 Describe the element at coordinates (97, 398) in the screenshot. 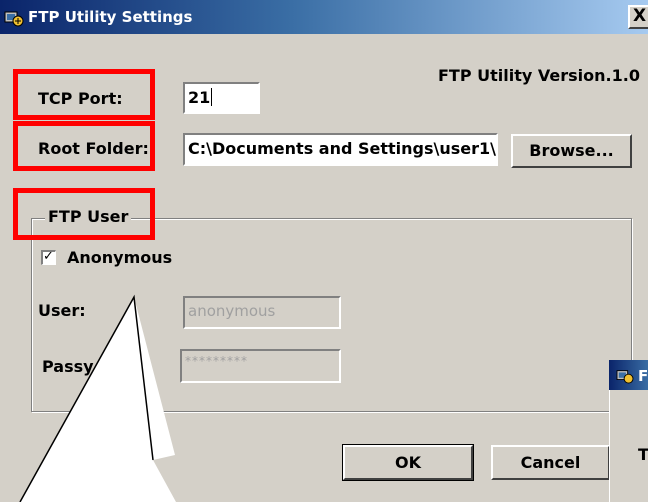

I see `callout-pointer` at that location.